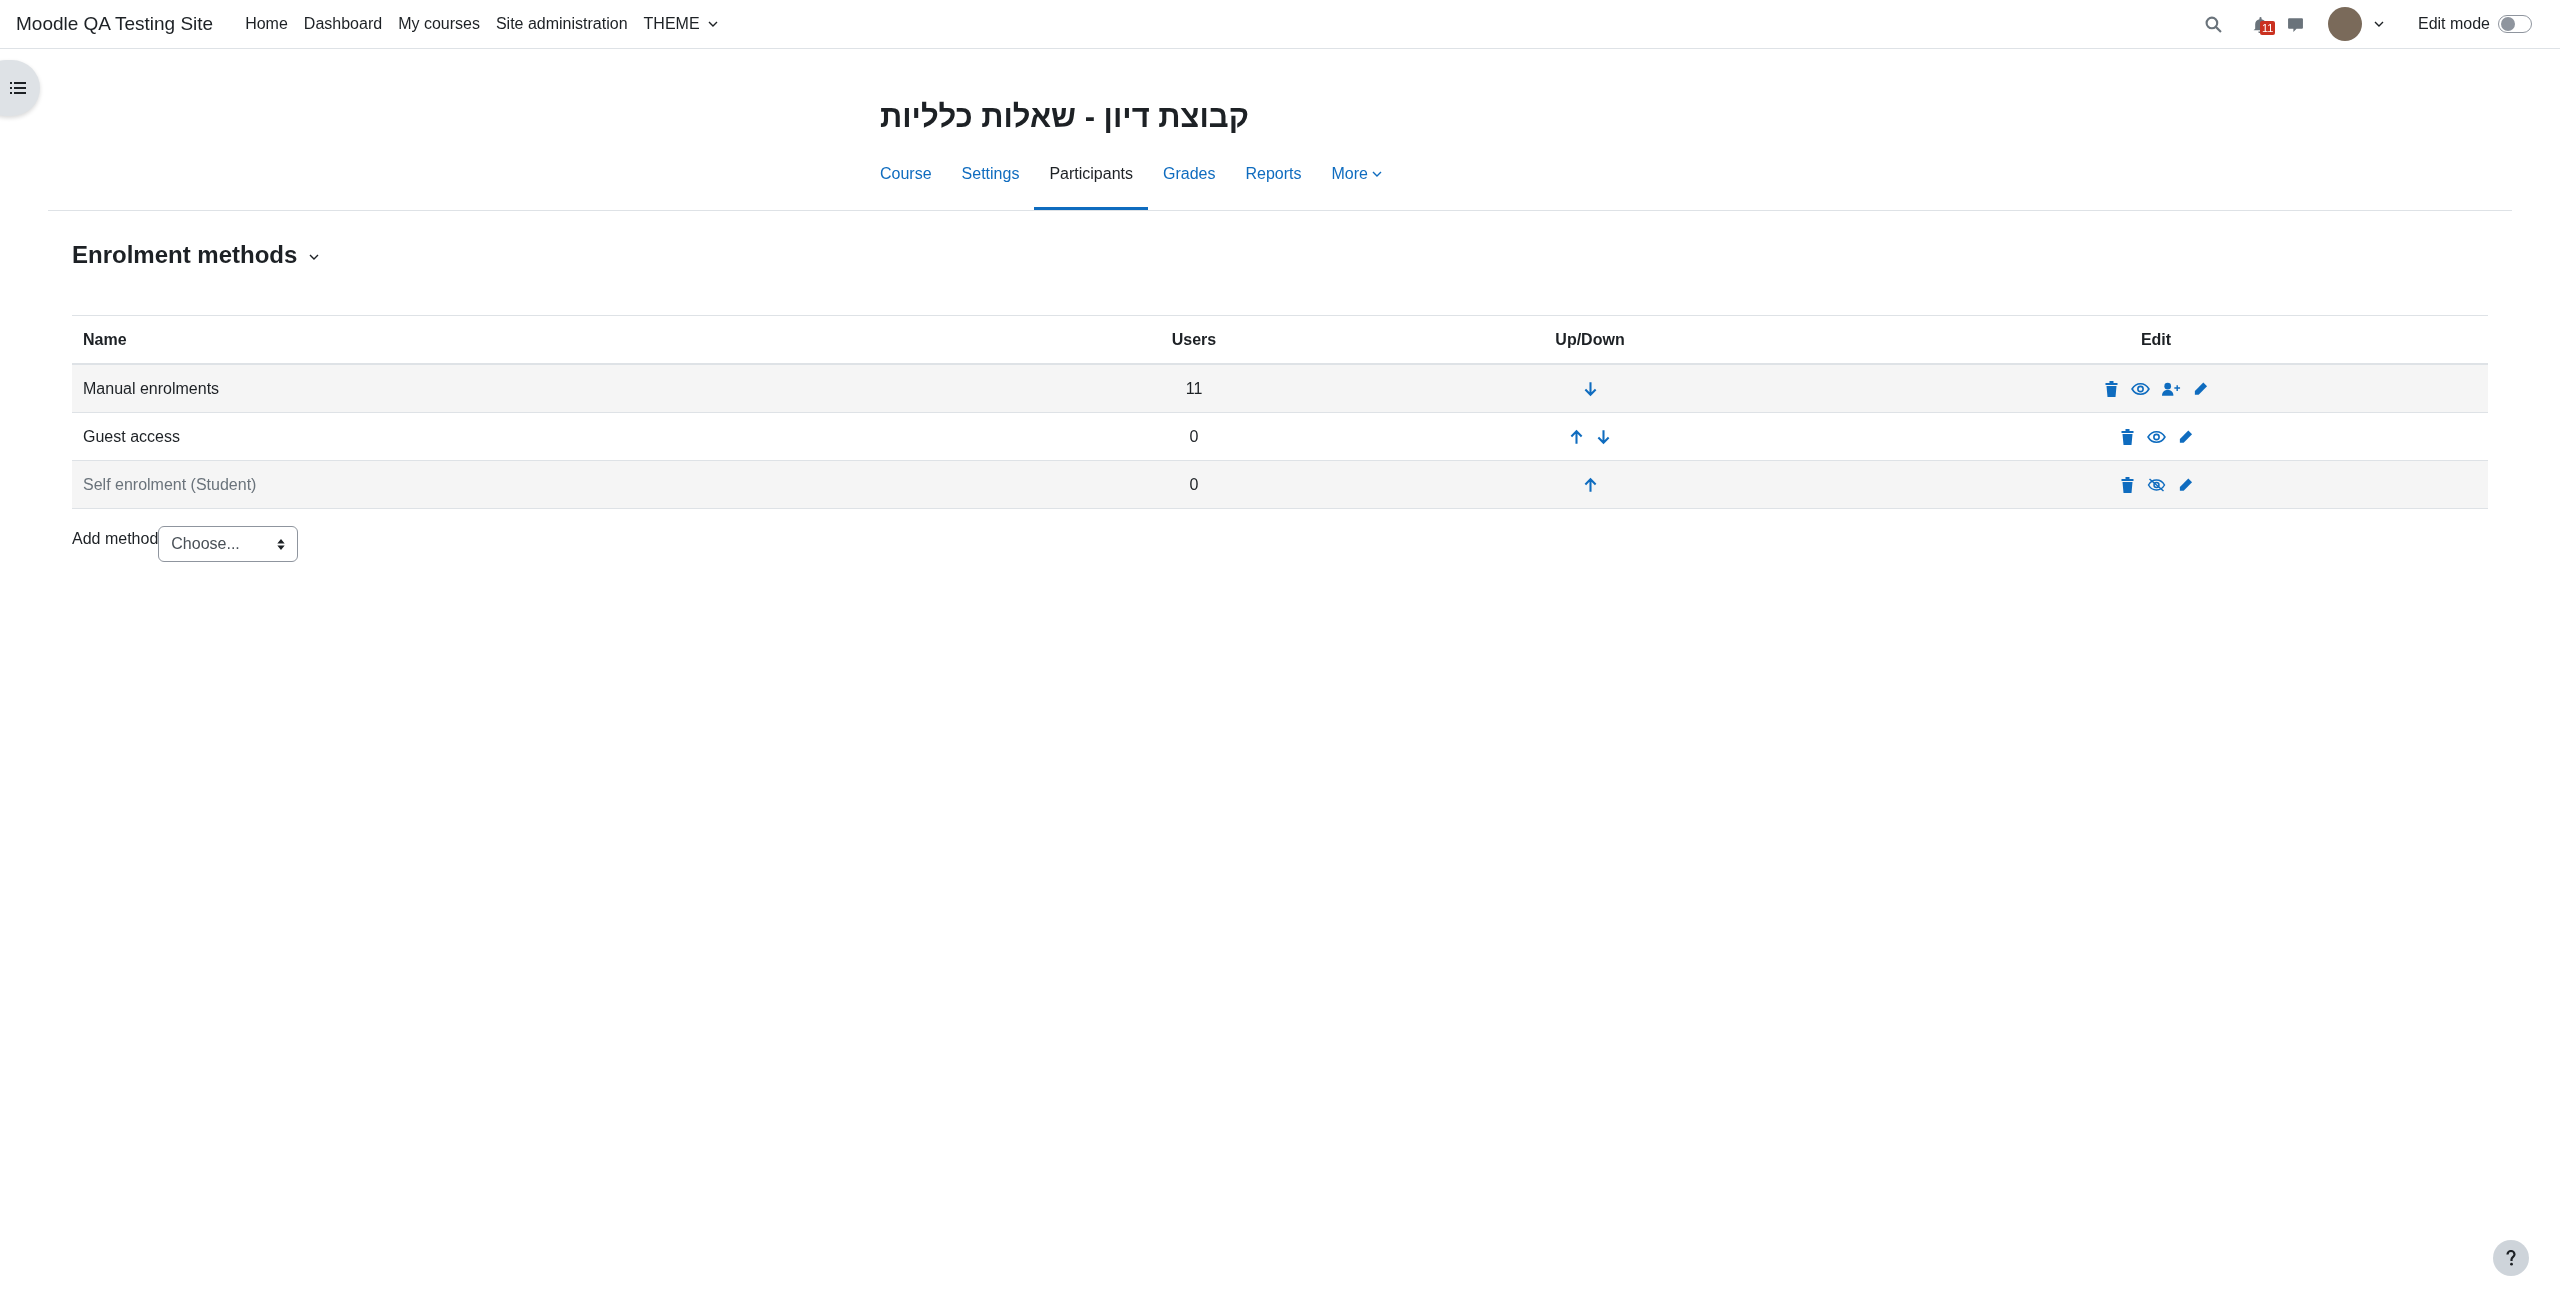  Describe the element at coordinates (2171, 388) in the screenshot. I see `user-plus-icon` at that location.